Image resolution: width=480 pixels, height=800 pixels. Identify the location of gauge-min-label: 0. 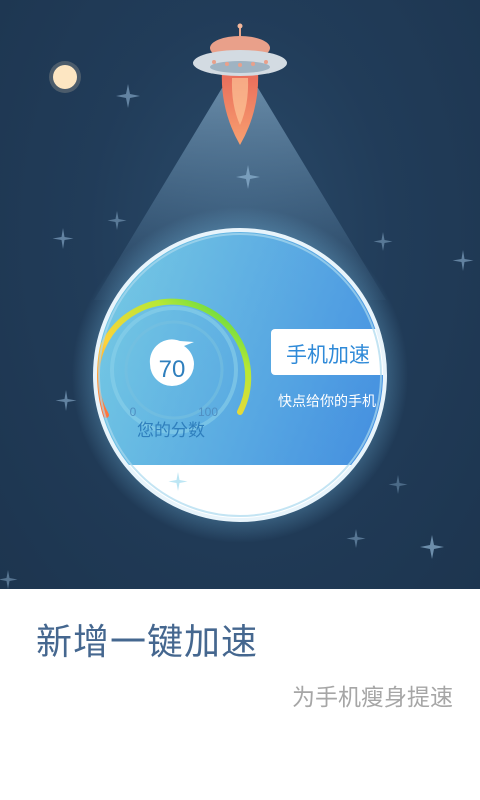
(133, 412).